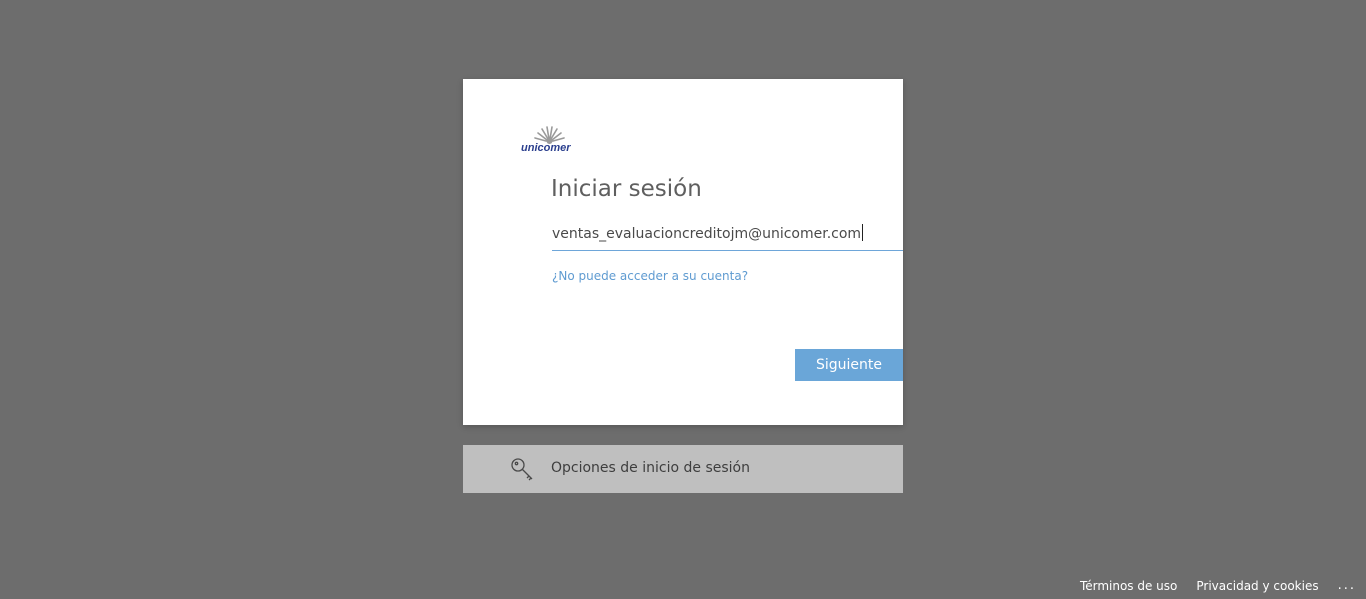 The height and width of the screenshot is (599, 1366). Describe the element at coordinates (626, 189) in the screenshot. I see `page-title: Iniciar sesión` at that location.